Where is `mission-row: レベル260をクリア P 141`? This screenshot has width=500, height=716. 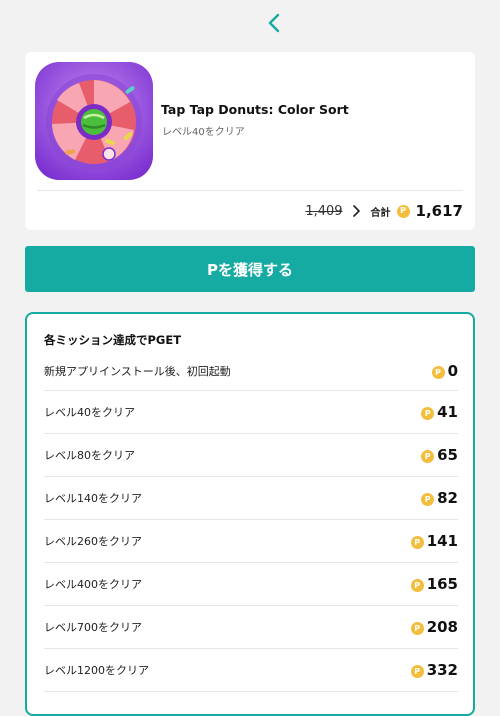
mission-row: レベル260をクリア P 141 is located at coordinates (251, 541).